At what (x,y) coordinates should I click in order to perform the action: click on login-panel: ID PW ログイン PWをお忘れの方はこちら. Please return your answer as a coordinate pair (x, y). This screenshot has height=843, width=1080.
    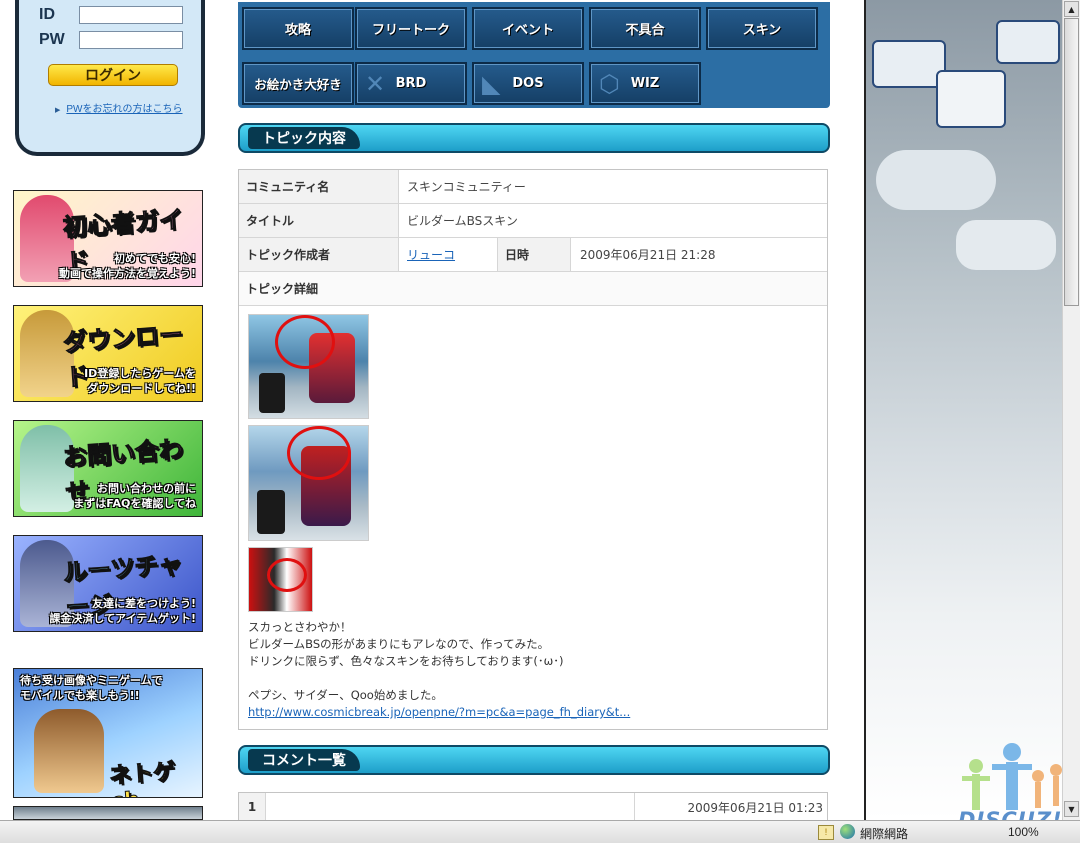
    Looking at the image, I should click on (110, 78).